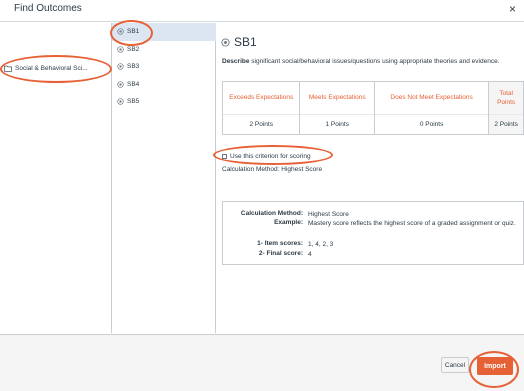  What do you see at coordinates (432, 108) in the screenshot?
I see `rating-column: Does Not Meet Expectations 0 Points` at bounding box center [432, 108].